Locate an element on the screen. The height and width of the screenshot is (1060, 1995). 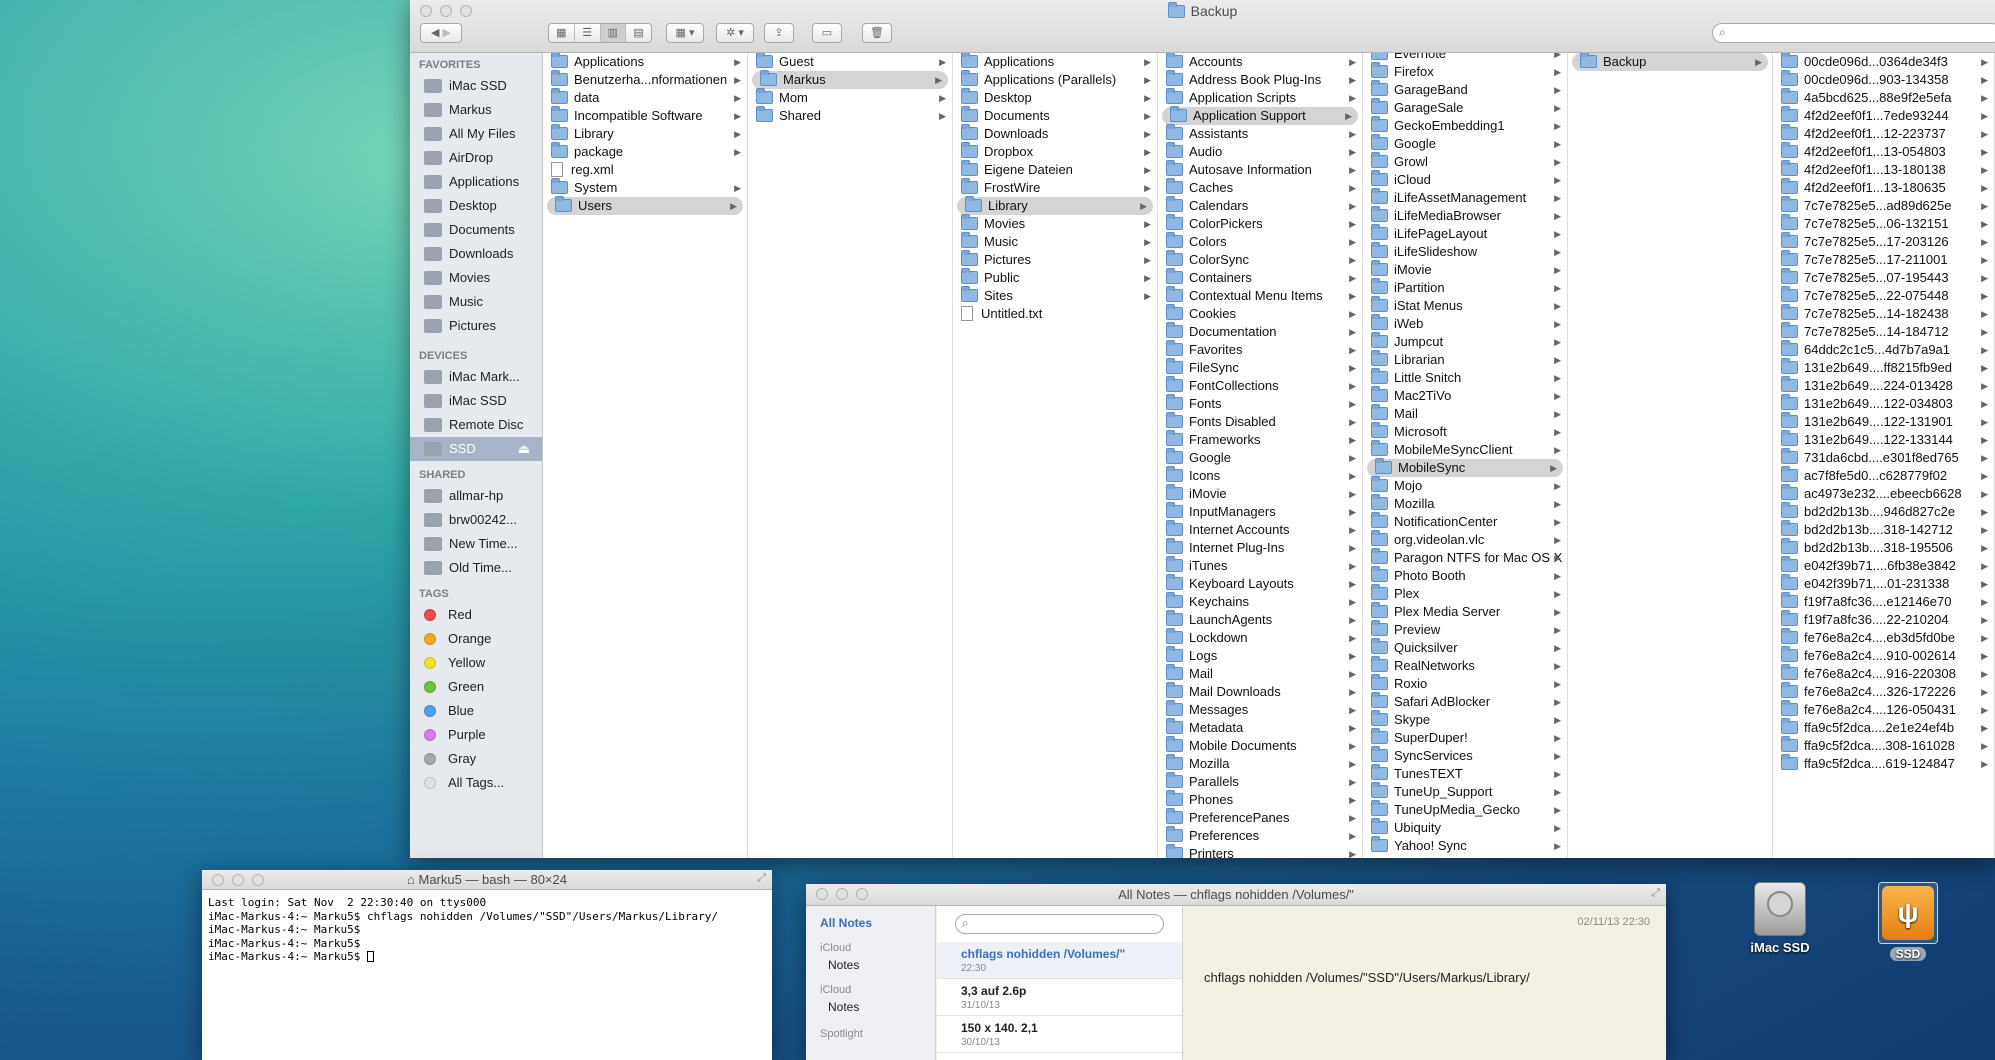
folder-row: TunesTEXT ▶ is located at coordinates (1465, 773).